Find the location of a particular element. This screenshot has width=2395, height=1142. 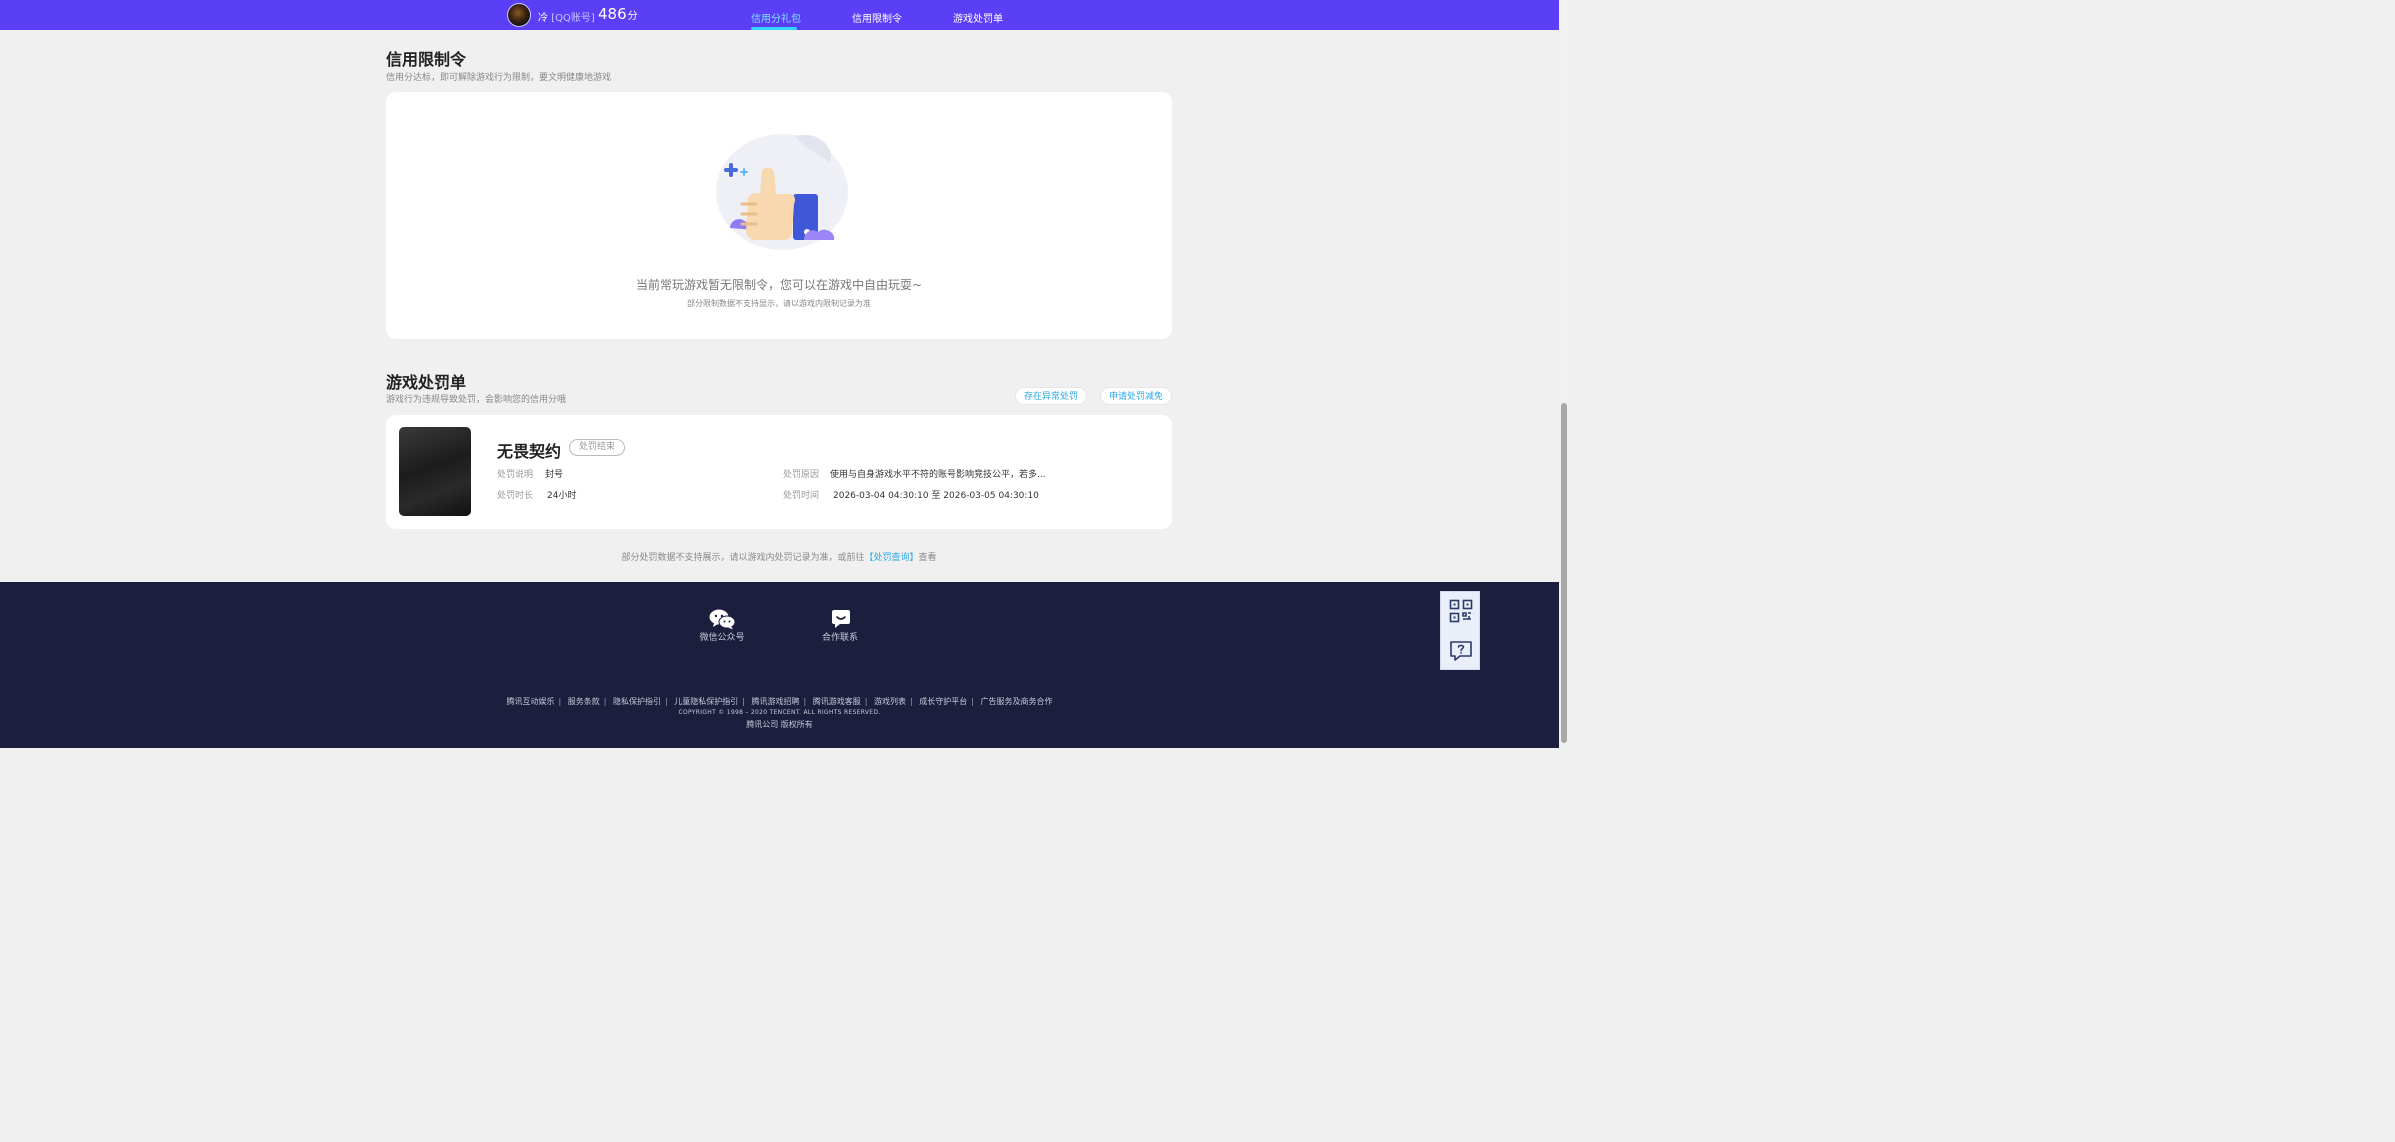

thumbs-up-illustration is located at coordinates (782, 192).